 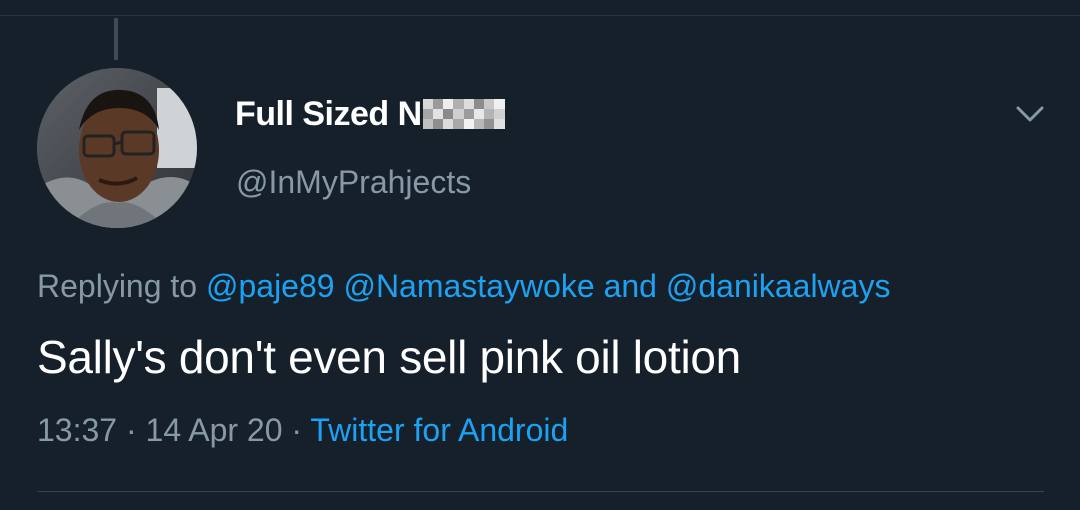 I want to click on author-name-row: Full Sized N, so click(x=370, y=114).